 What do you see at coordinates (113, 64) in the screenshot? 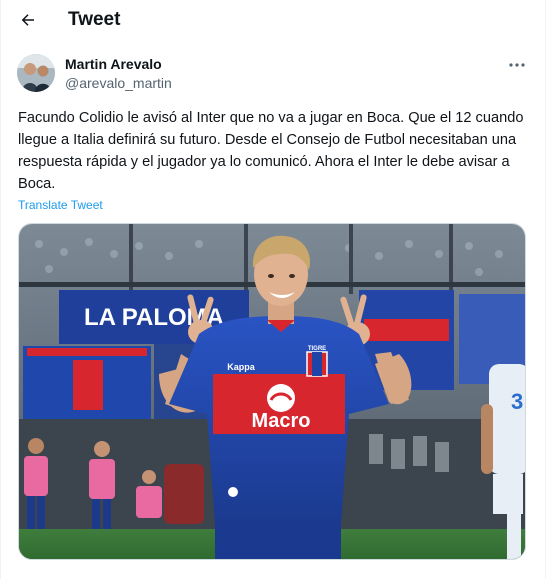
I see `author-name: Martin Arevalo` at bounding box center [113, 64].